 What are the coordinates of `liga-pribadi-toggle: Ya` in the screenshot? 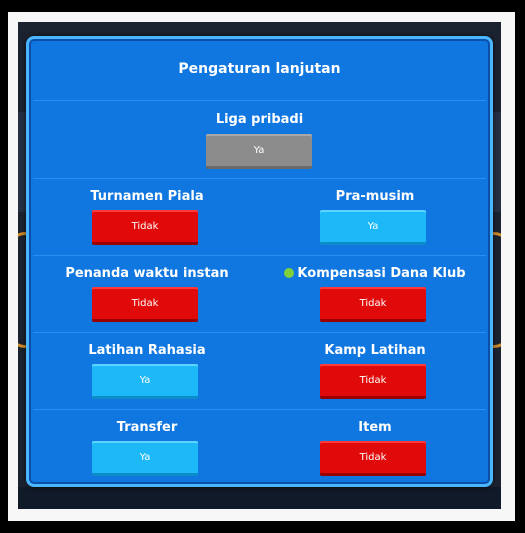 It's located at (259, 151).